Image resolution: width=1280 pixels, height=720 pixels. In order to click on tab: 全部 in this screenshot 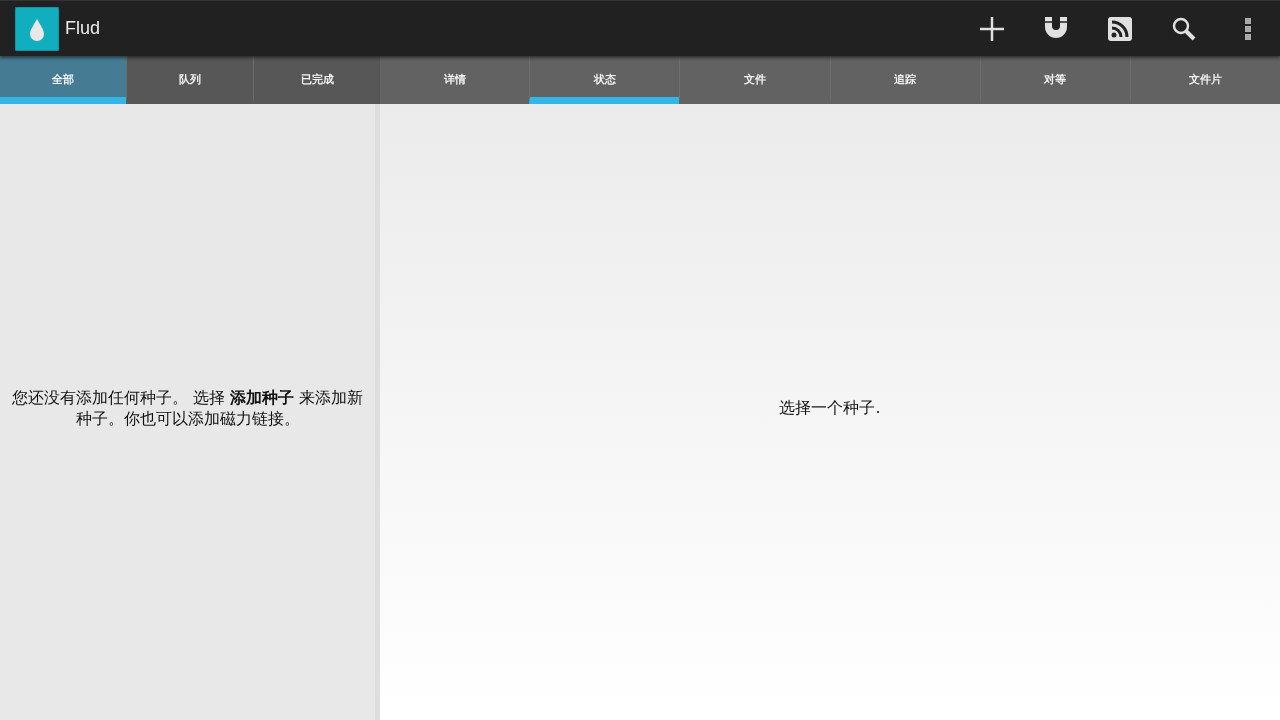, I will do `click(63, 80)`.